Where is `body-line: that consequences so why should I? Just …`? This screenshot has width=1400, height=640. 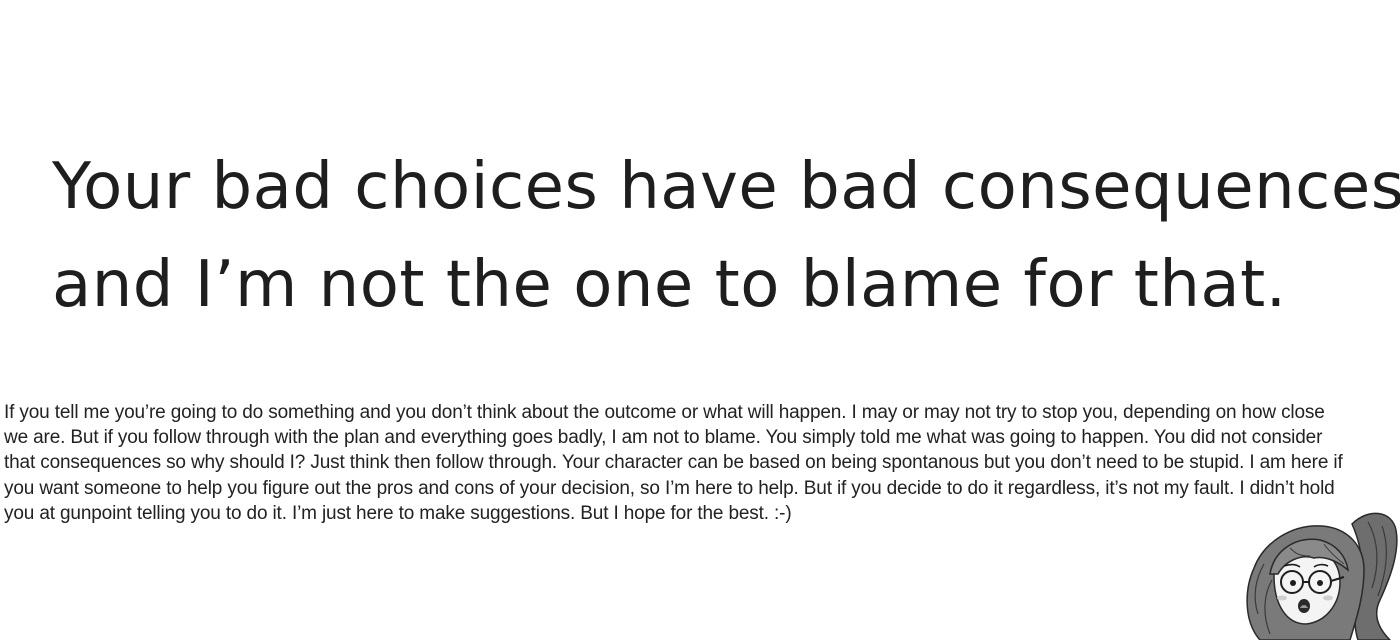
body-line: that consequences so why should I? Just … is located at coordinates (673, 463).